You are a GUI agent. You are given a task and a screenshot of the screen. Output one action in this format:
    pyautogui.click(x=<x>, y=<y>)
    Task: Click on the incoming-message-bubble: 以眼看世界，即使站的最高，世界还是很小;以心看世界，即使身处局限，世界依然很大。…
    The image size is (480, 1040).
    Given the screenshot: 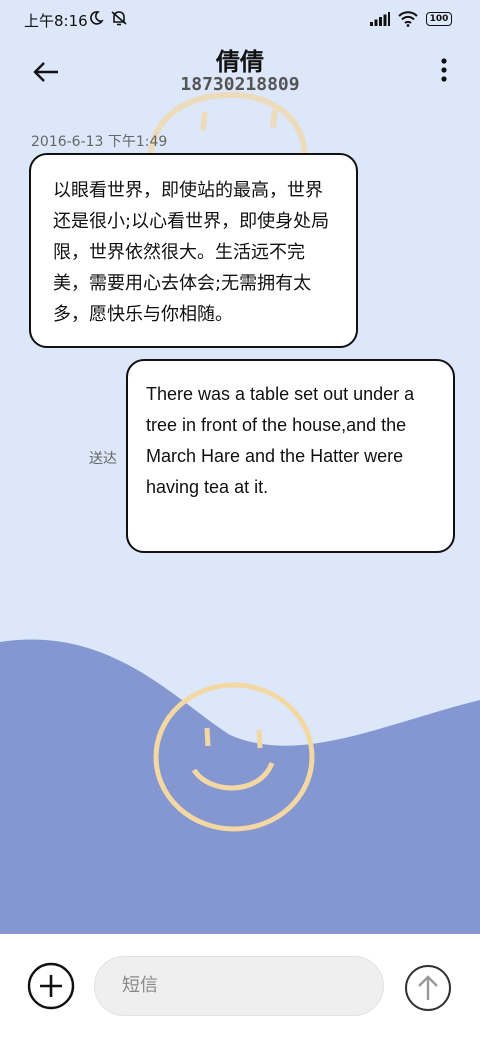 What is the action you would take?
    pyautogui.click(x=193, y=250)
    